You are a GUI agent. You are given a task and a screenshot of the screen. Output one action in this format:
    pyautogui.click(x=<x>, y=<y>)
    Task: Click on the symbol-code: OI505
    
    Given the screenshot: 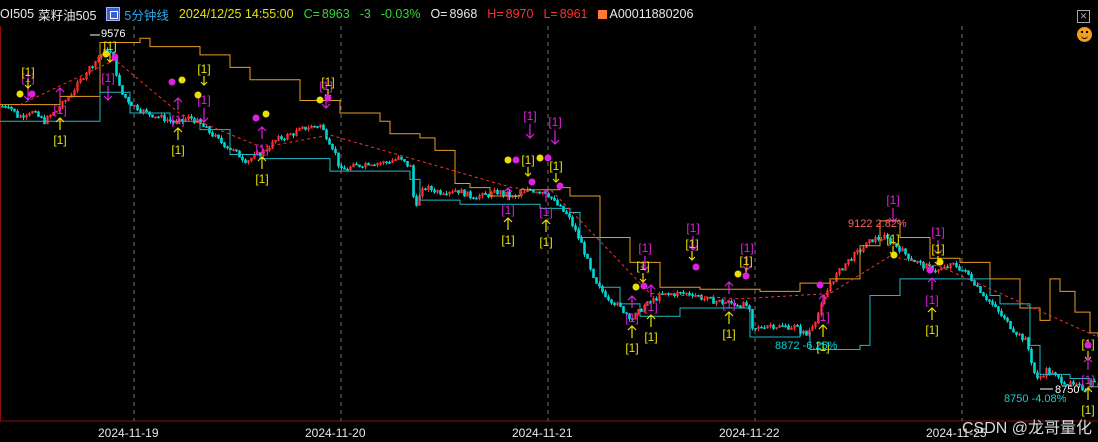 What is the action you would take?
    pyautogui.click(x=17, y=14)
    